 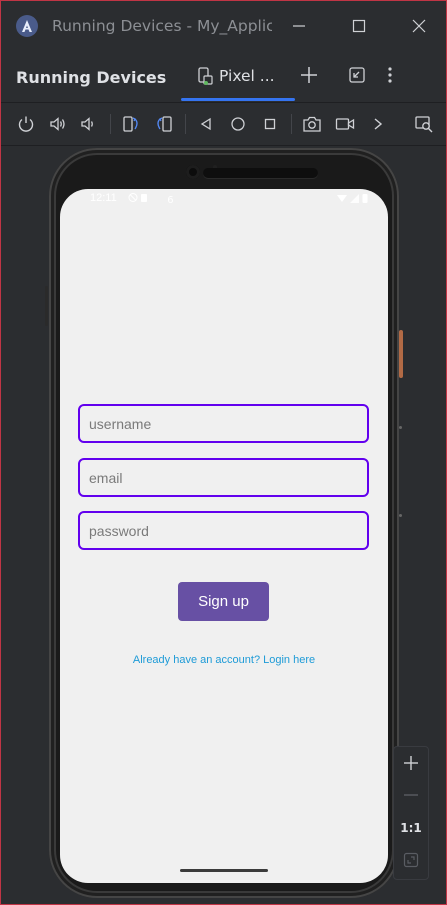 I want to click on chevron-right-icon, so click(x=378, y=124).